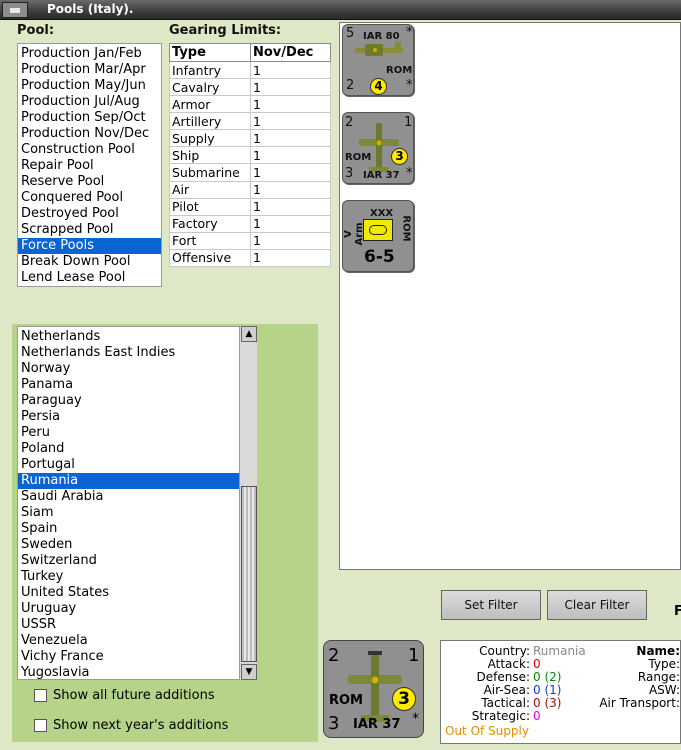 The width and height of the screenshot is (681, 750). I want to click on country-list-item: Uruguay, so click(137, 609).